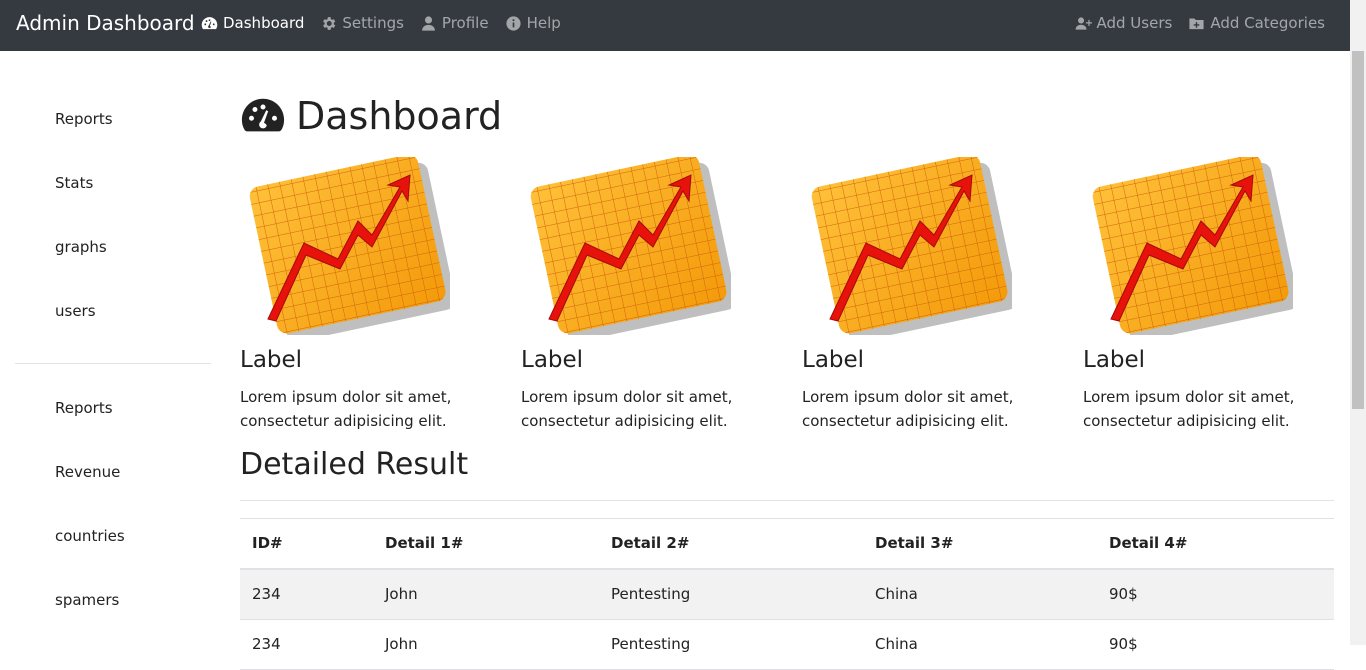 This screenshot has width=1366, height=670. Describe the element at coordinates (650, 543) in the screenshot. I see `table-header-cell: Detail 2#` at that location.